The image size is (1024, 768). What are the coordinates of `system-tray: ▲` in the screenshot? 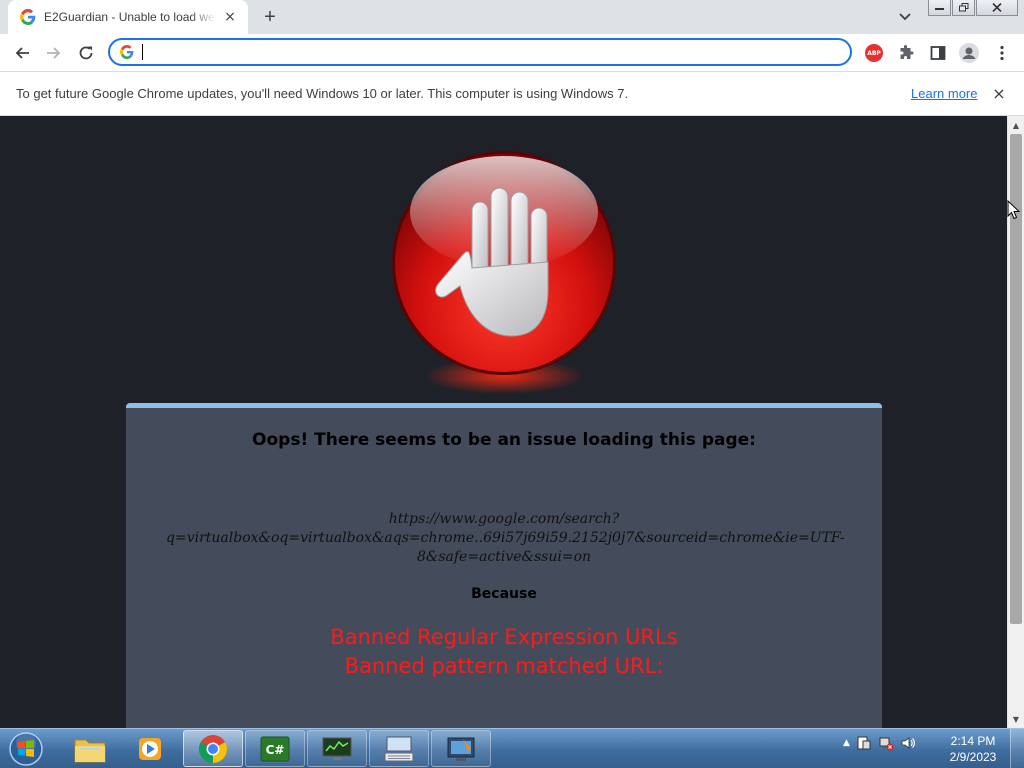 It's located at (879, 743).